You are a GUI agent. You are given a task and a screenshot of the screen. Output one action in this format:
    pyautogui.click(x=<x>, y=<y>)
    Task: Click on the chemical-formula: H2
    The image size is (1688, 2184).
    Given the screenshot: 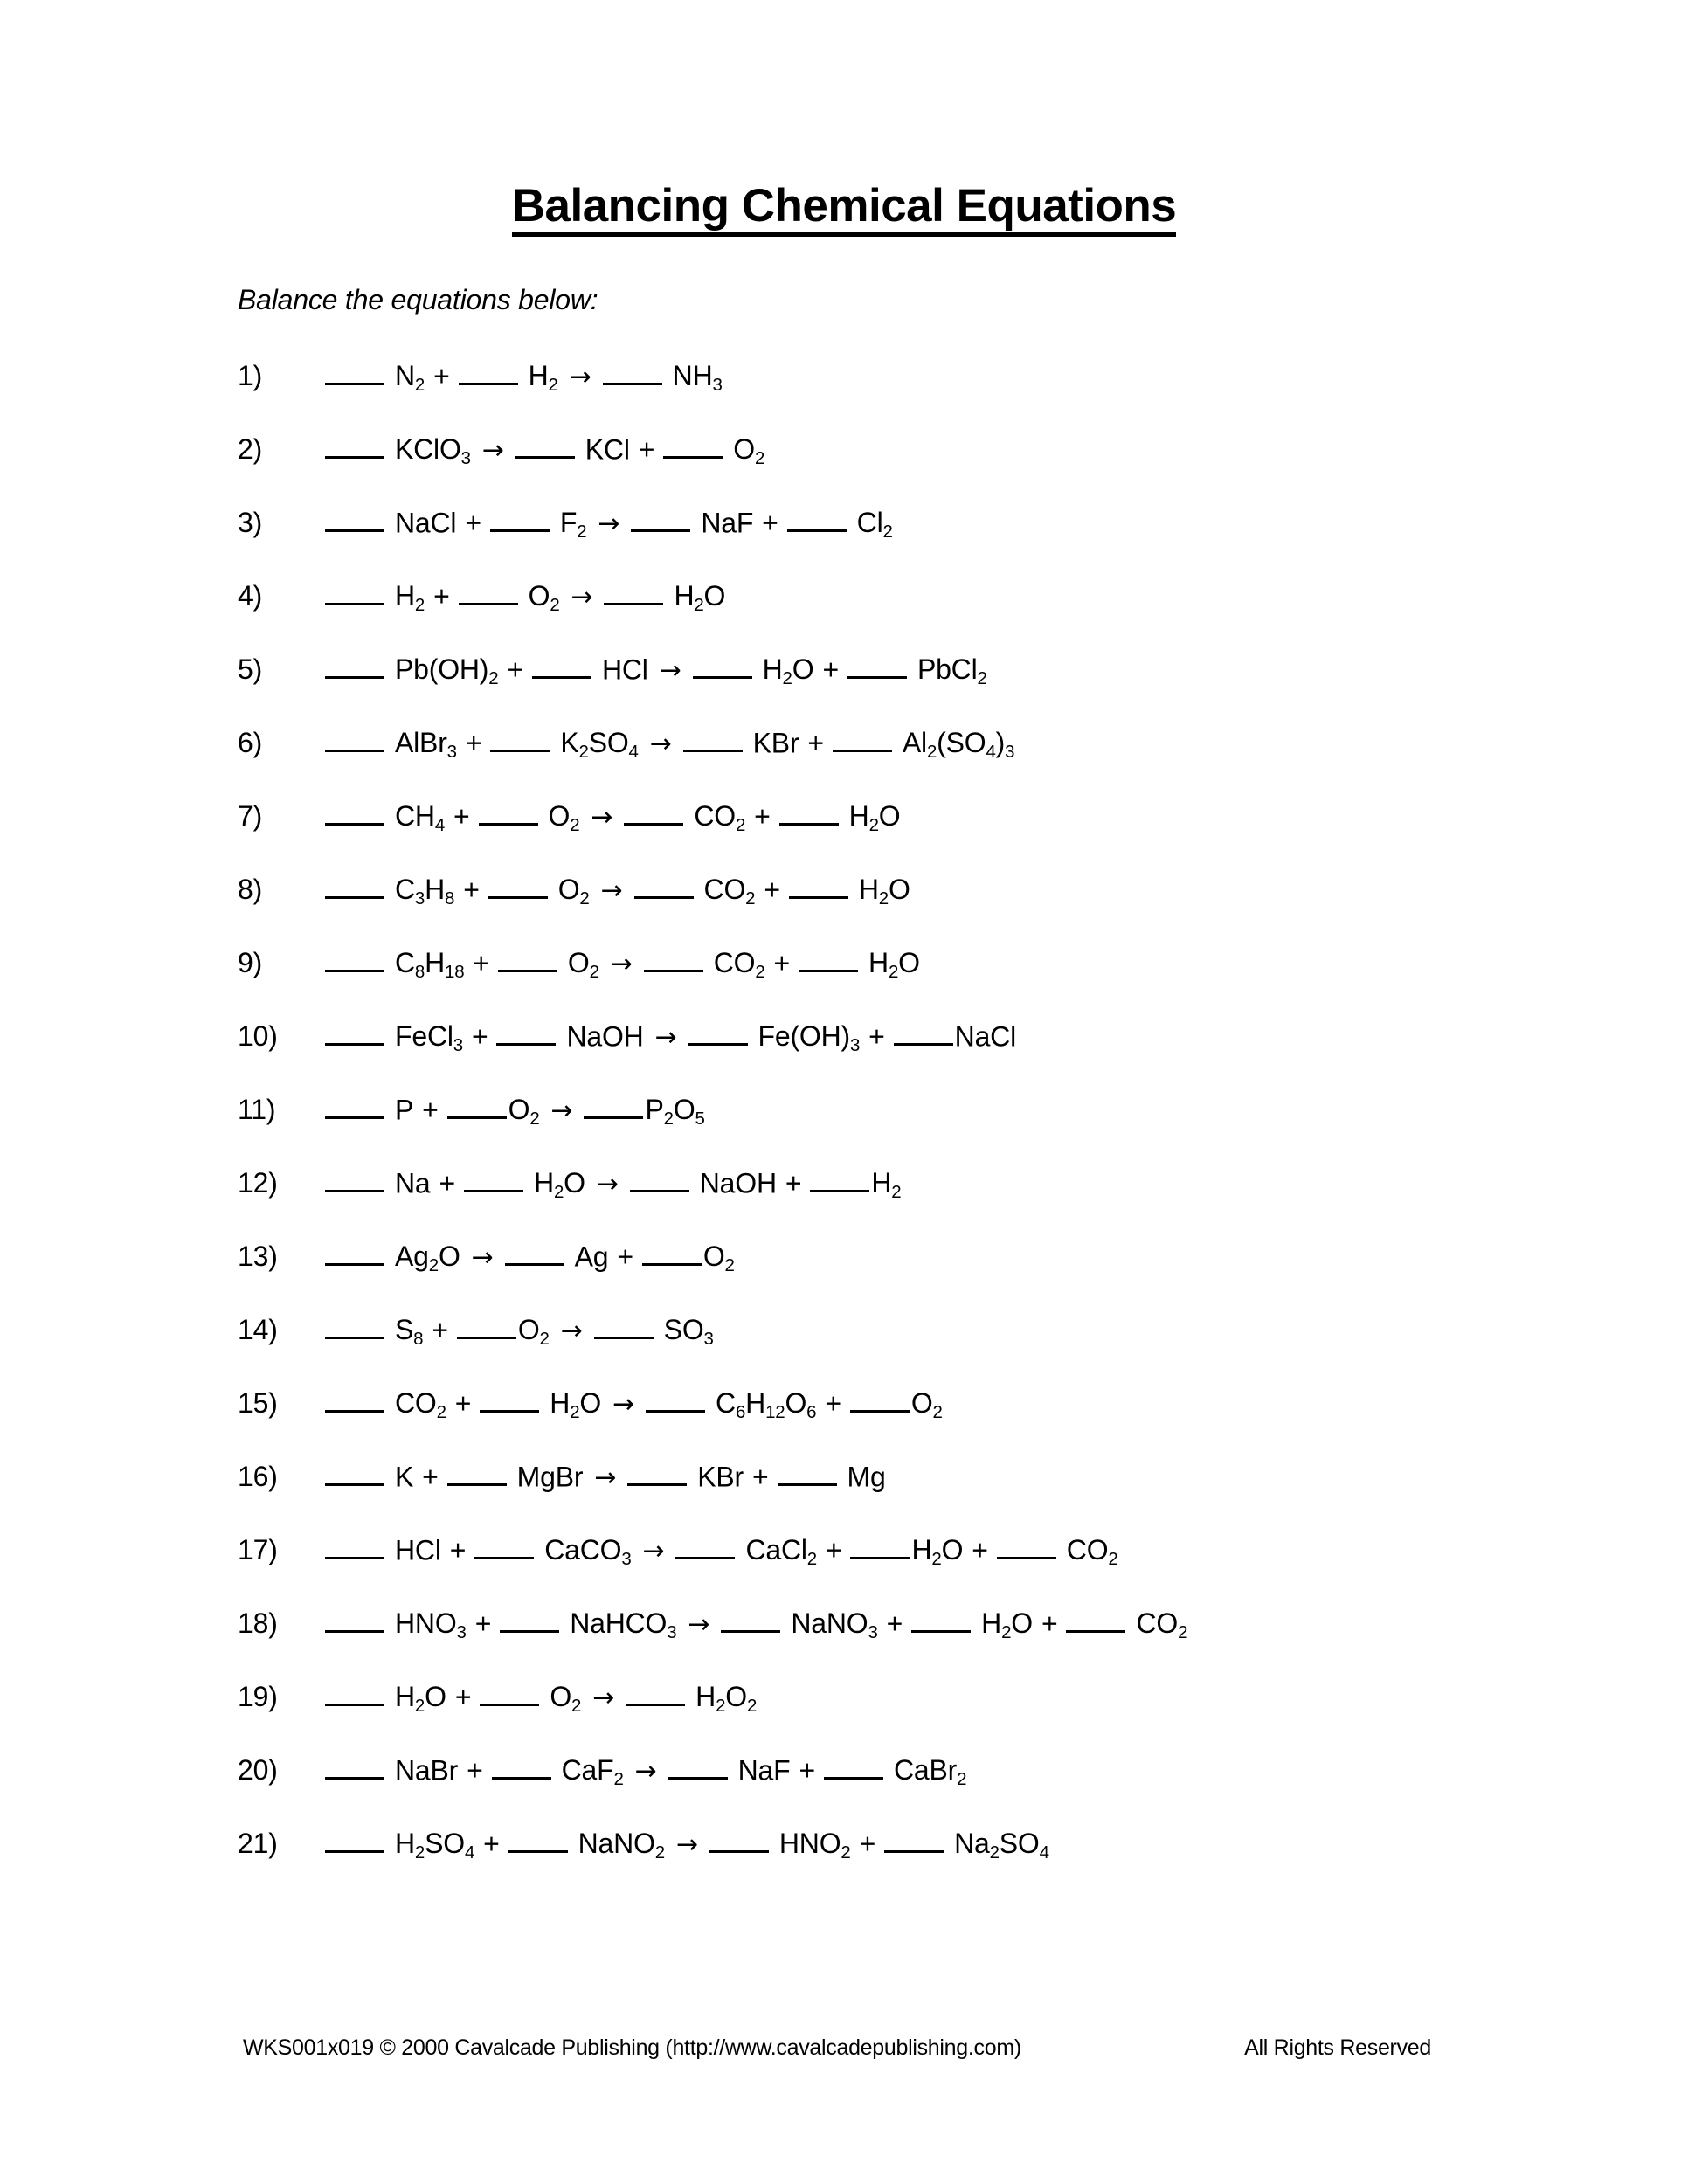 What is the action you would take?
    pyautogui.click(x=886, y=1184)
    